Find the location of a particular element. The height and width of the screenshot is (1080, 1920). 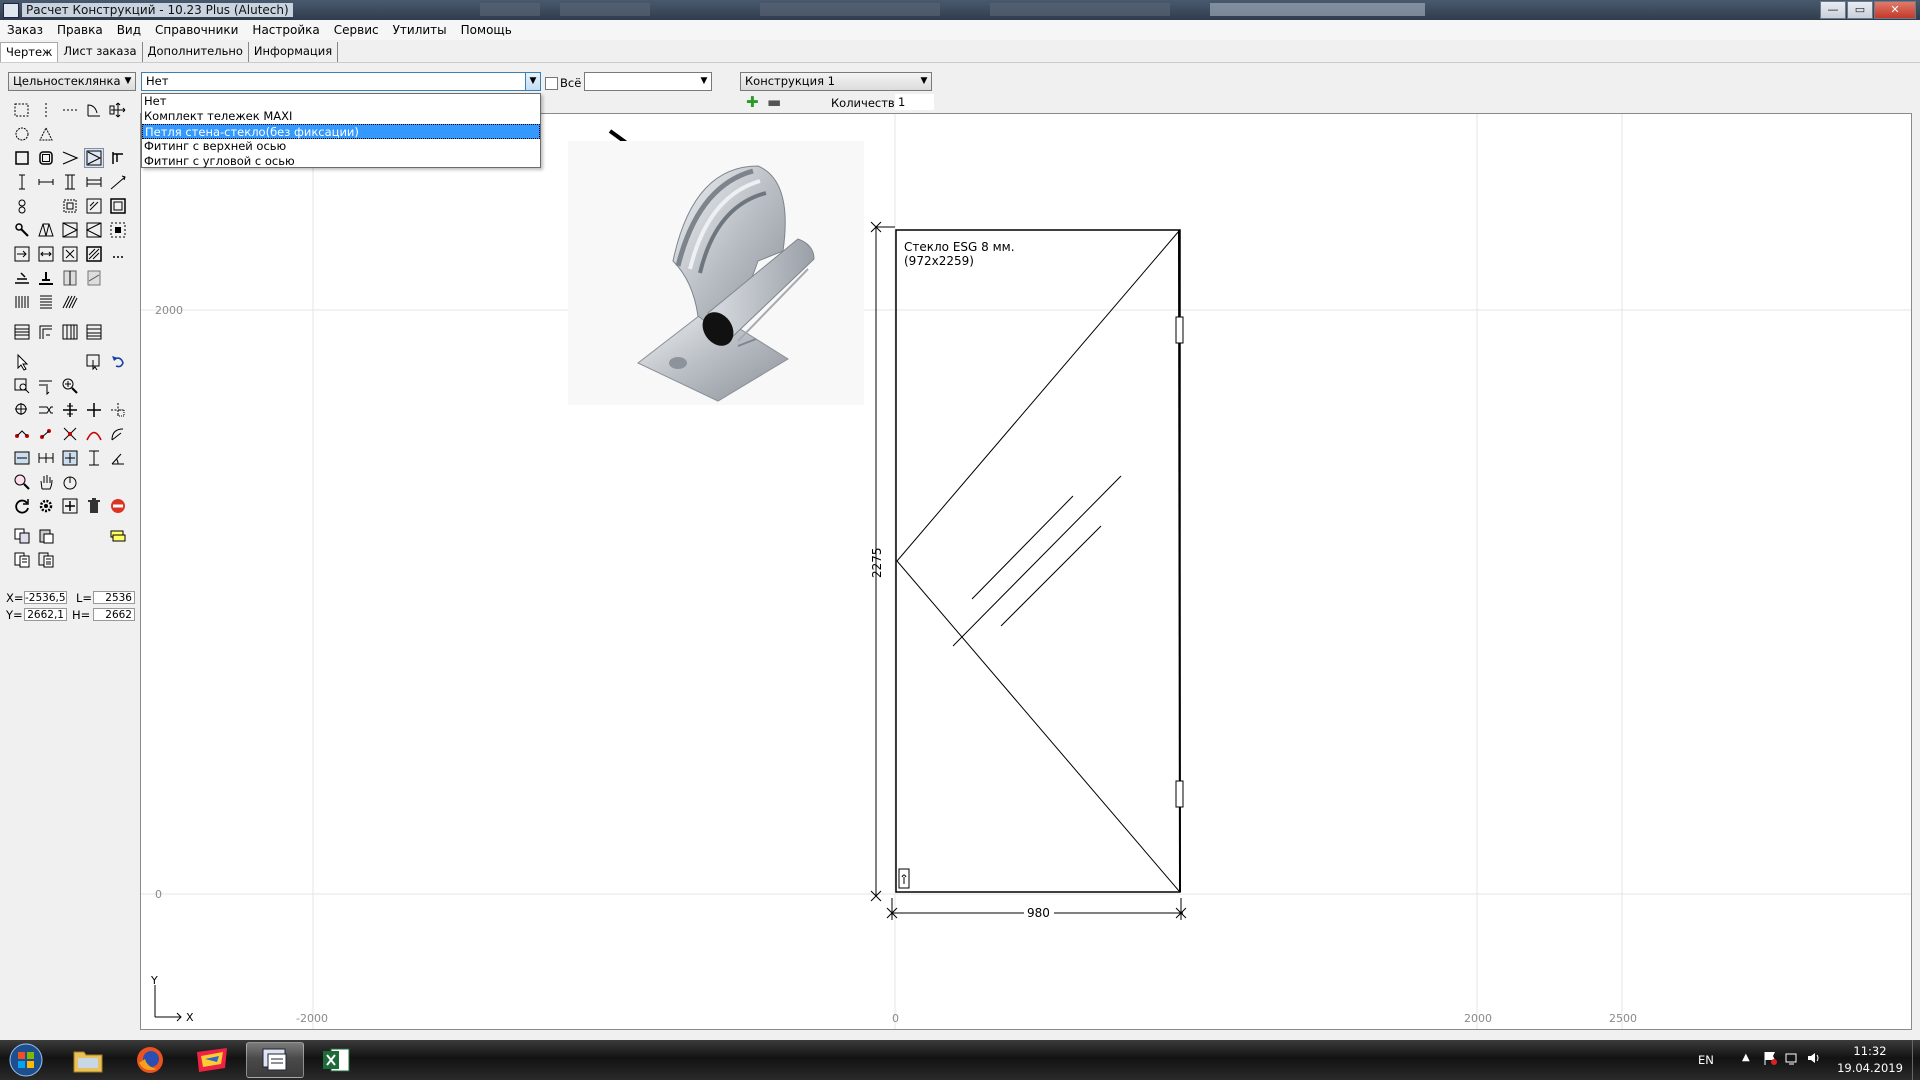

menu-help: Помощь is located at coordinates (486, 30).